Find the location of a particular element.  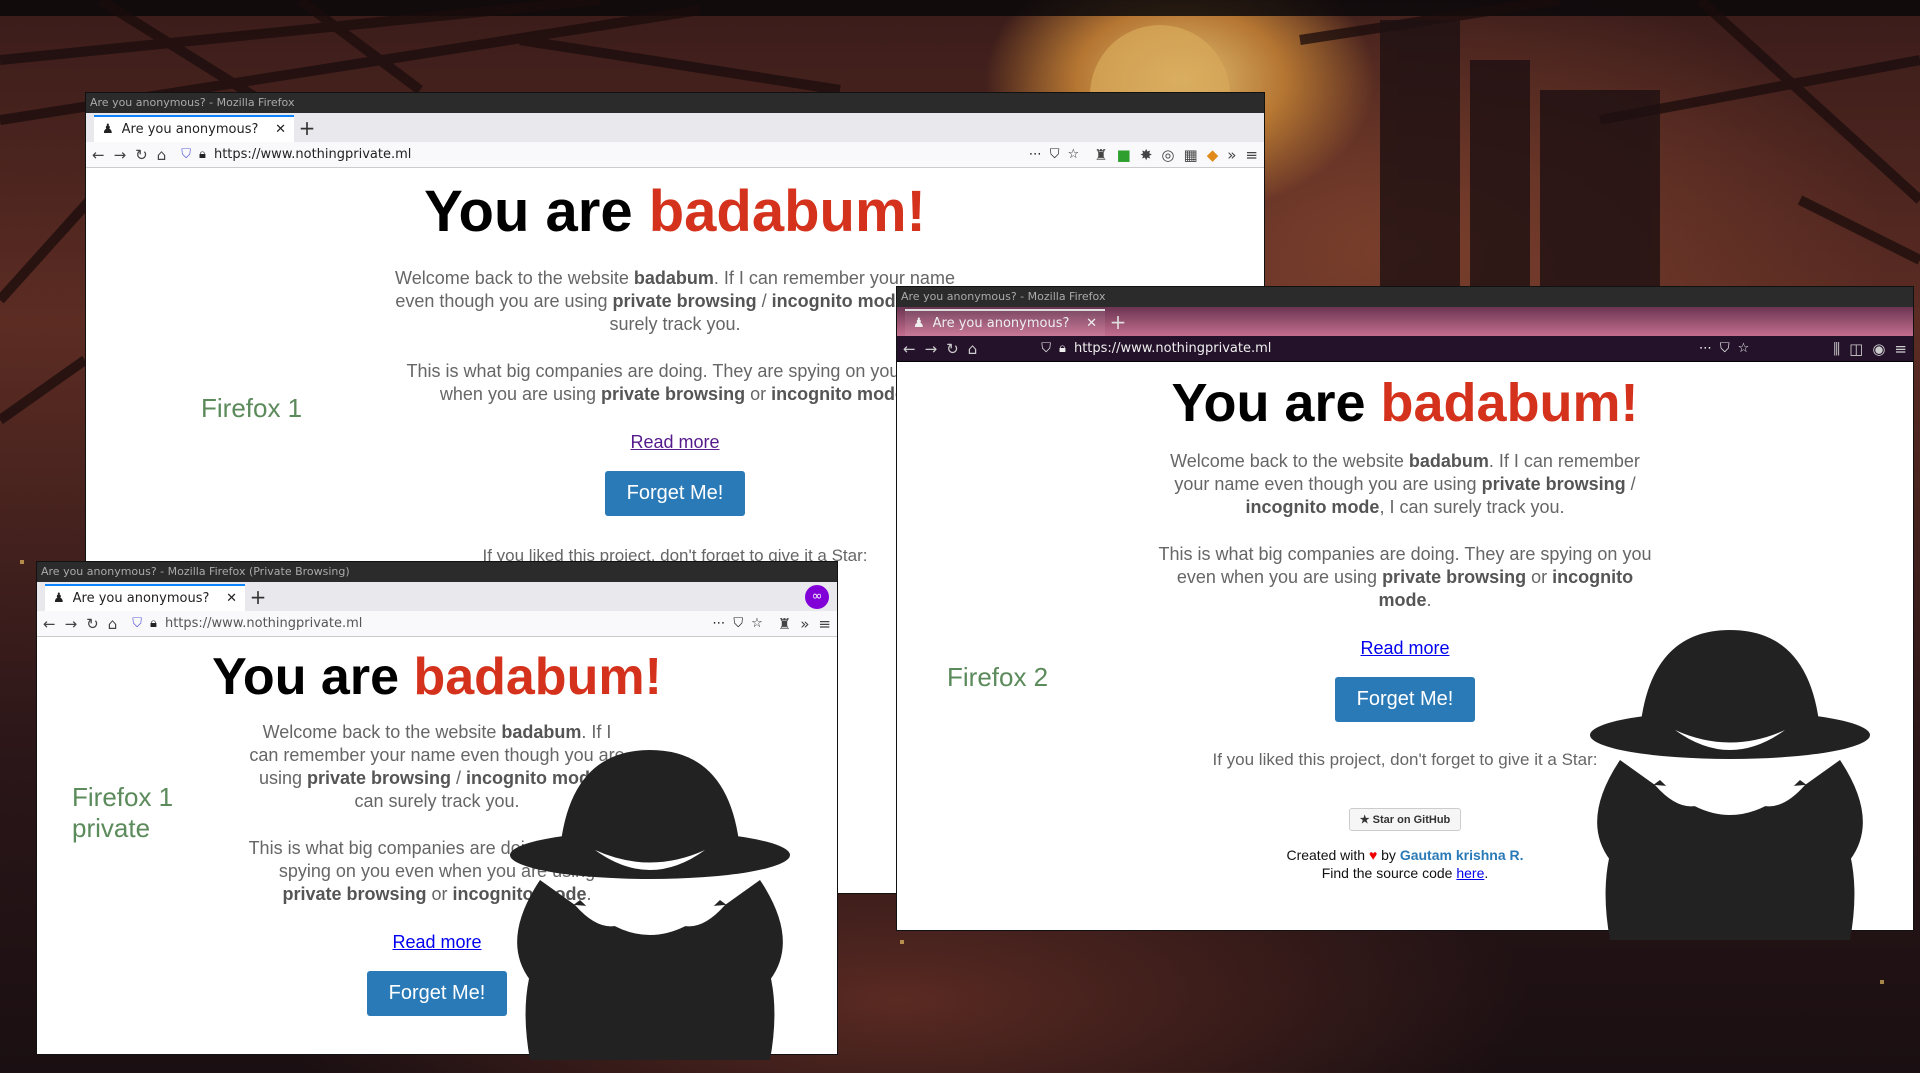

welcome-part1: Welcome back to the website is located at coordinates (1287, 461).